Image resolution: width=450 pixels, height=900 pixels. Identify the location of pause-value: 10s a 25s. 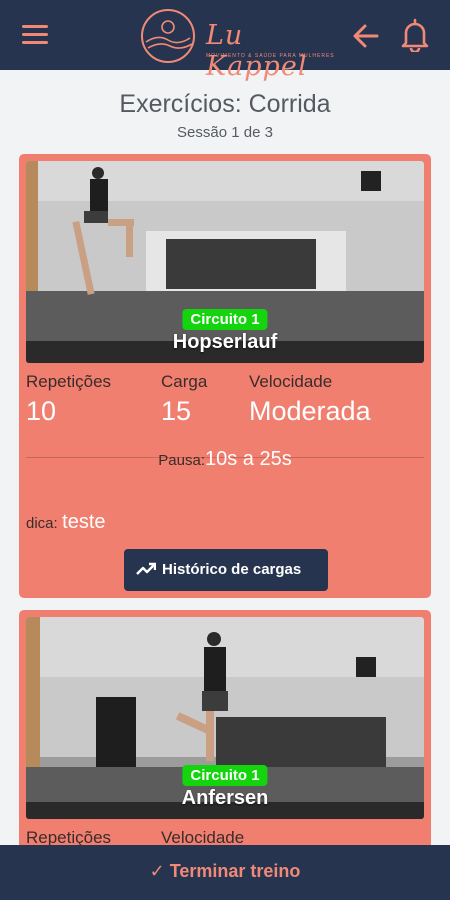
(248, 459).